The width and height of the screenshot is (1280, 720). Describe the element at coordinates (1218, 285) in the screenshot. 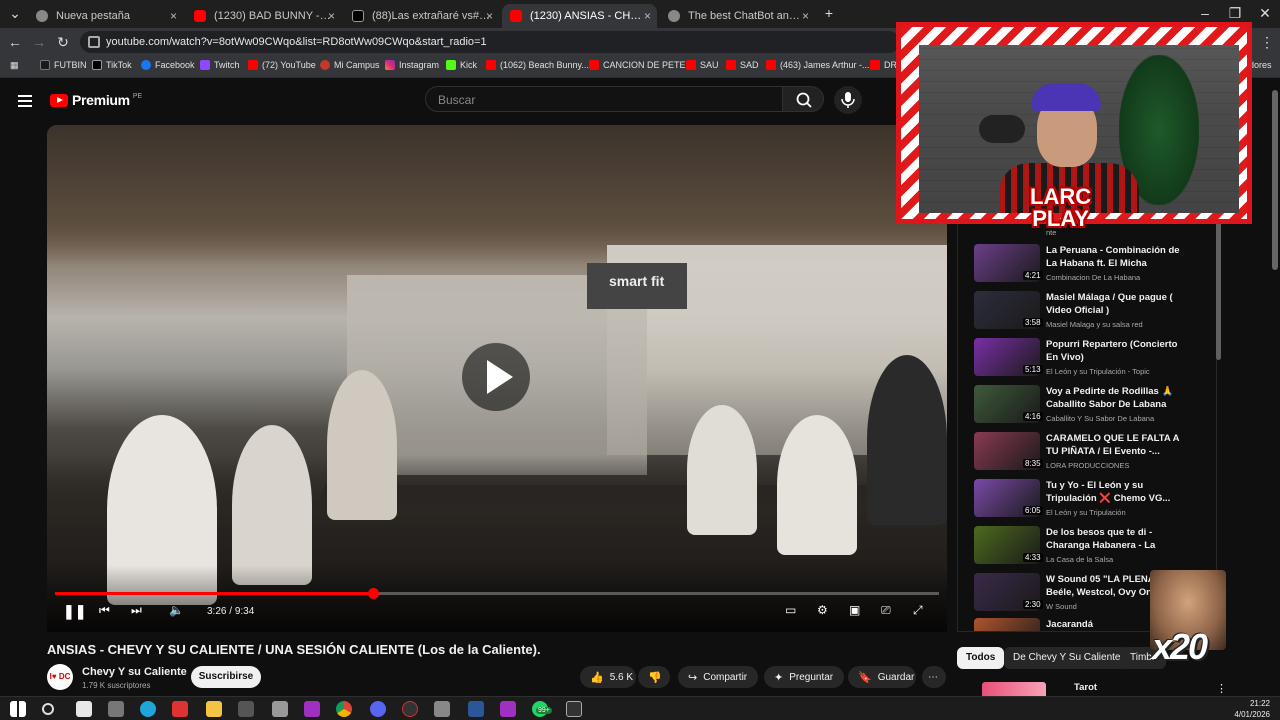

I see `sidebar-scrollbar` at that location.